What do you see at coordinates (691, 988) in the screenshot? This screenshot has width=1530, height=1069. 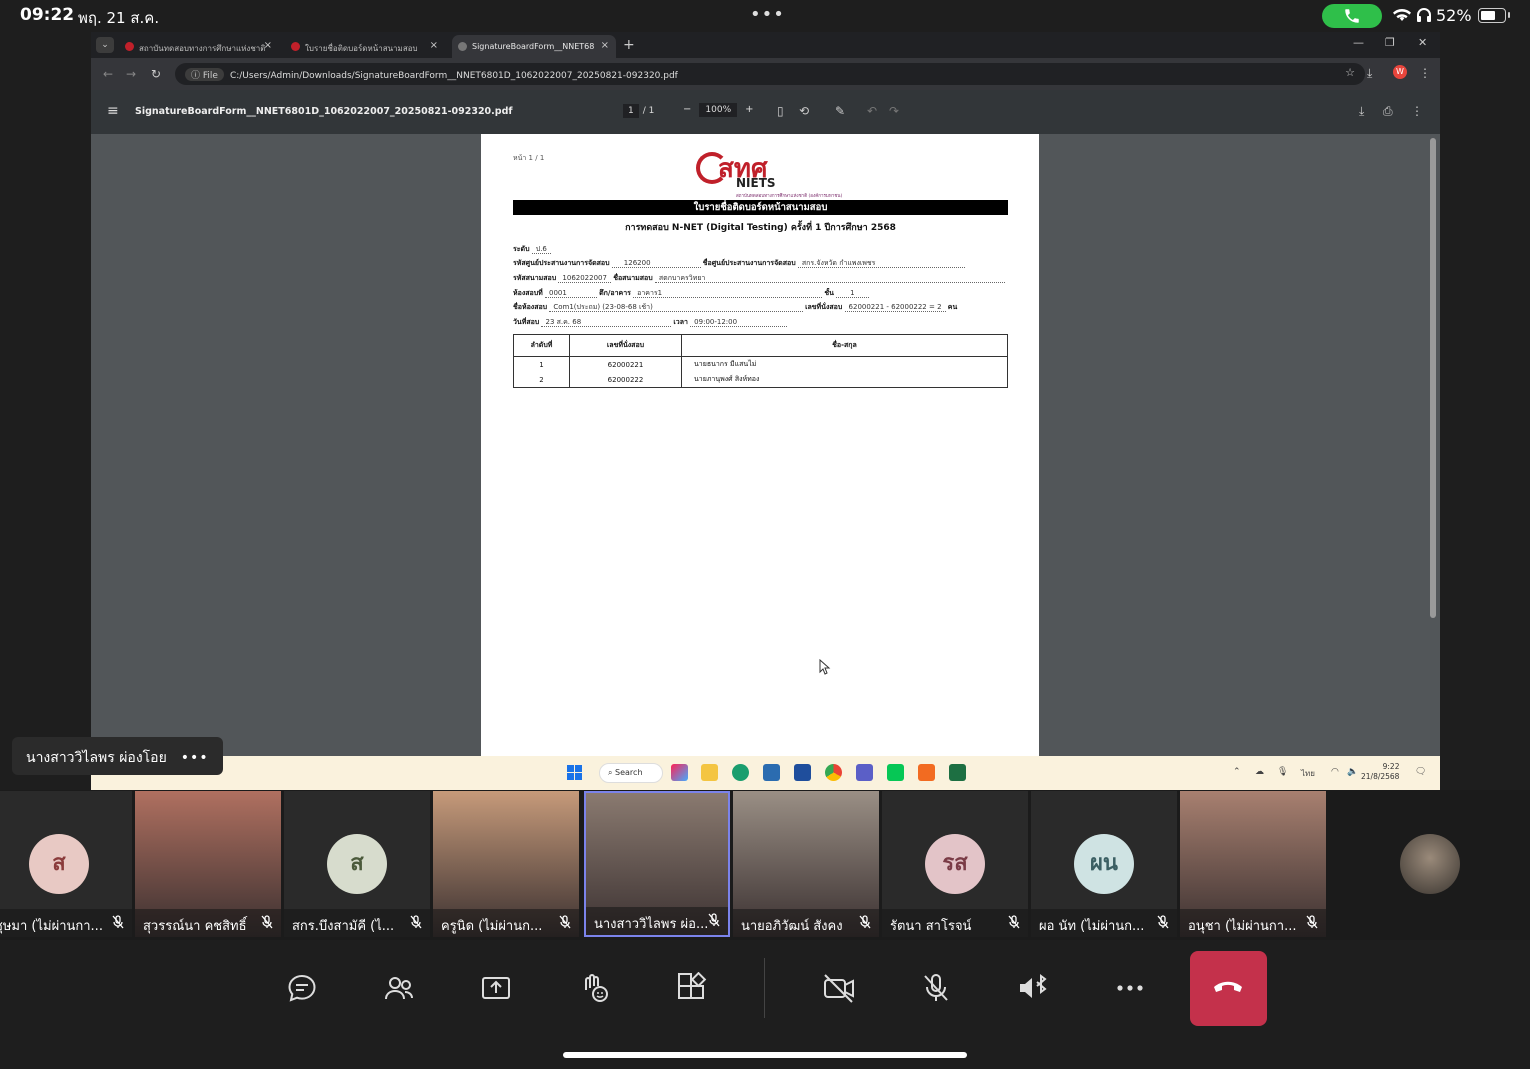 I see `apps-button` at bounding box center [691, 988].